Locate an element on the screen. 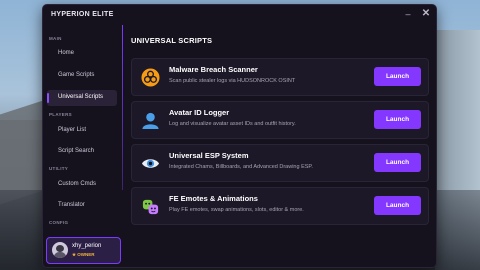  script-title: Malware Breach Scanner is located at coordinates (213, 69).